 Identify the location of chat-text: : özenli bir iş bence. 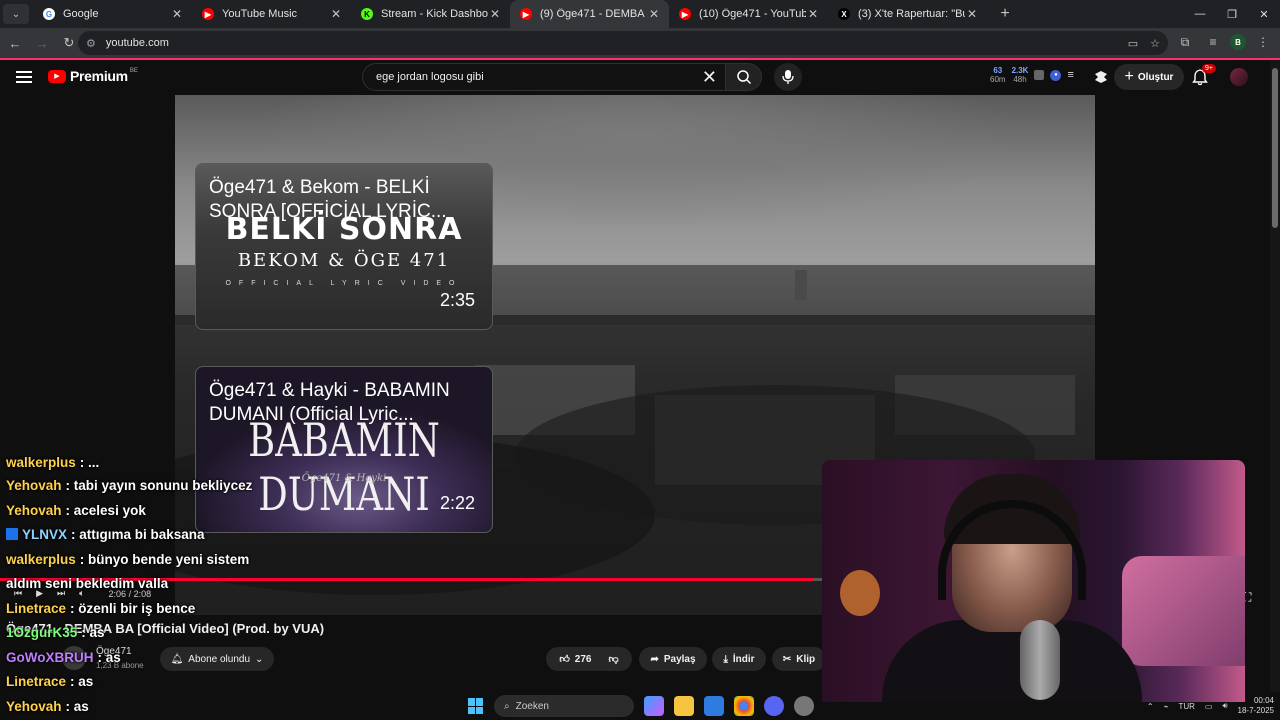
(133, 608).